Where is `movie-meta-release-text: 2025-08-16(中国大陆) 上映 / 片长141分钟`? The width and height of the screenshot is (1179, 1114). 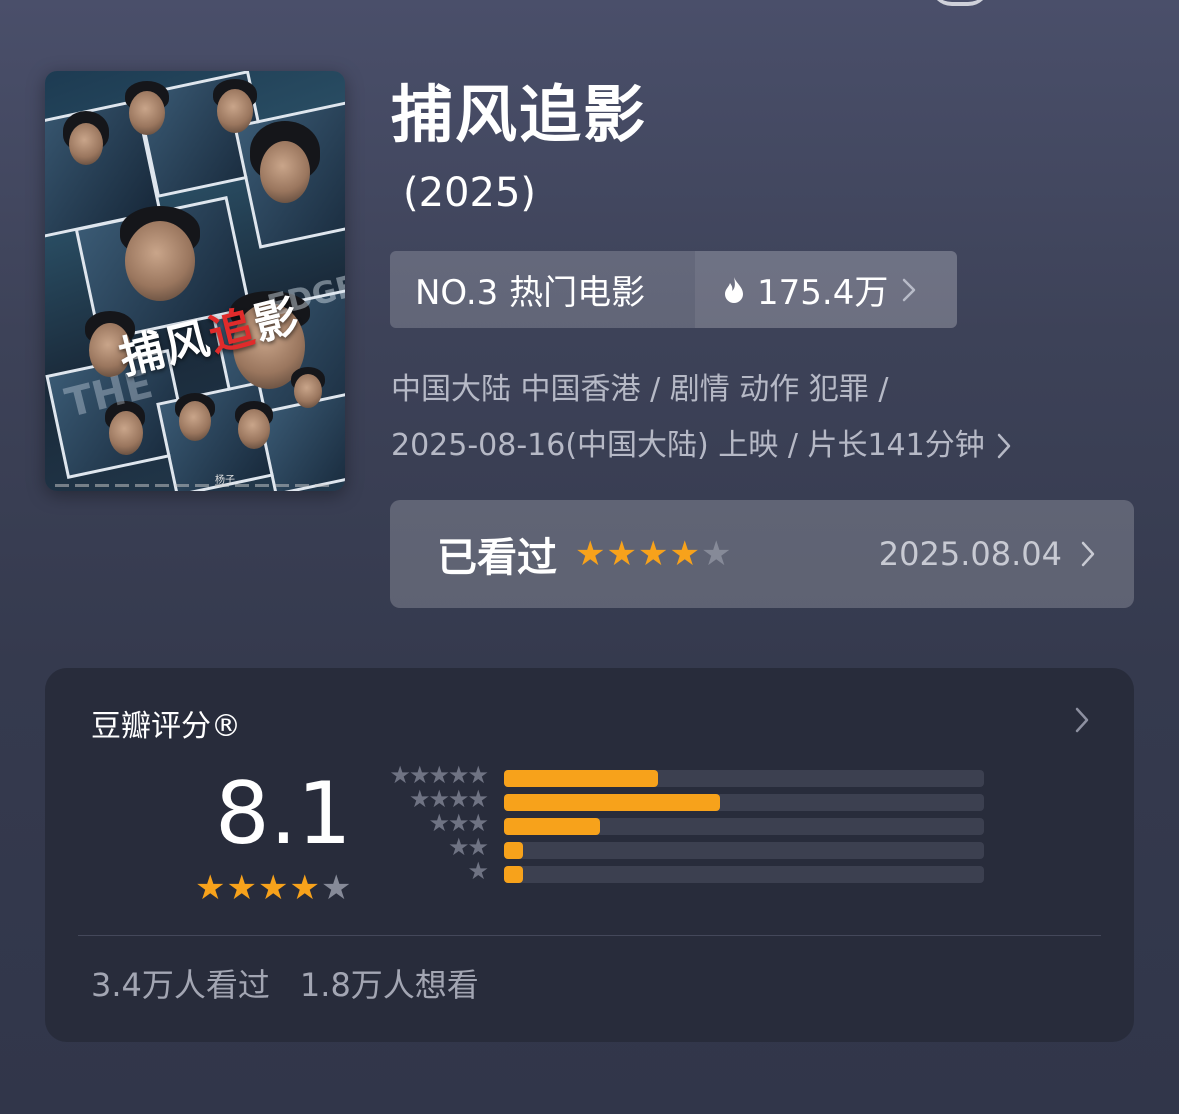
movie-meta-release-text: 2025-08-16(中国大陆) 上映 / 片长141分钟 is located at coordinates (688, 445).